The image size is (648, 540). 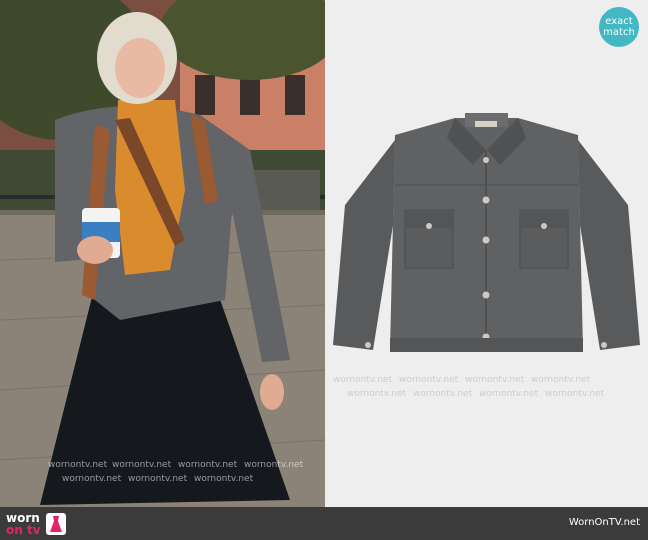 What do you see at coordinates (619, 21) in the screenshot?
I see `badge-line-1: exact` at bounding box center [619, 21].